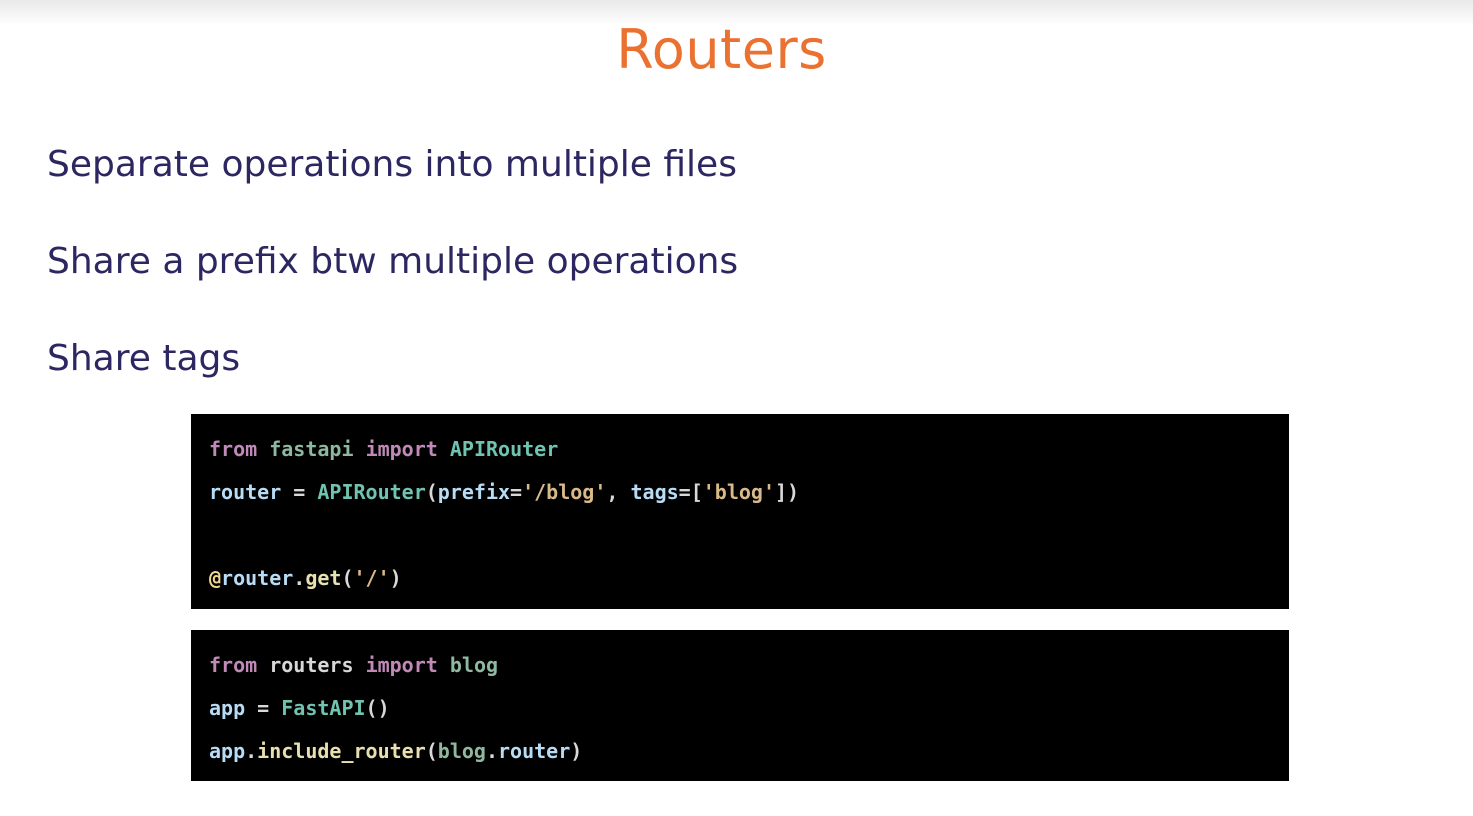 This screenshot has width=1473, height=816. I want to click on code-token: prefix, so click(474, 492).